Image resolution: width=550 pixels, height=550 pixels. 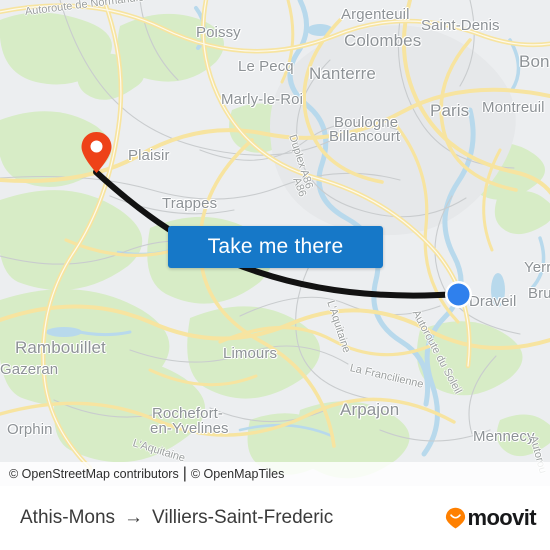 What do you see at coordinates (275, 247) in the screenshot?
I see `take-me-there-button: Take me there` at bounding box center [275, 247].